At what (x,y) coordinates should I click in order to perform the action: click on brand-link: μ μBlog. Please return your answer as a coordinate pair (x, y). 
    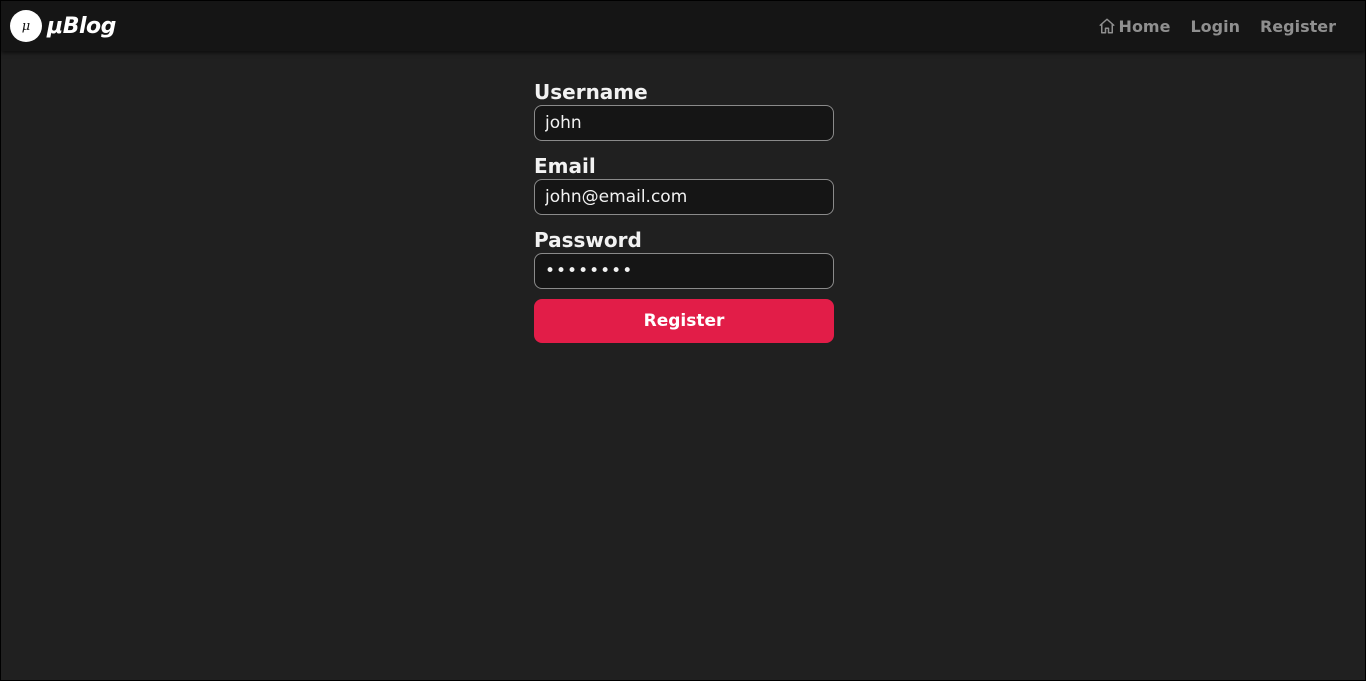
    Looking at the image, I should click on (63, 26).